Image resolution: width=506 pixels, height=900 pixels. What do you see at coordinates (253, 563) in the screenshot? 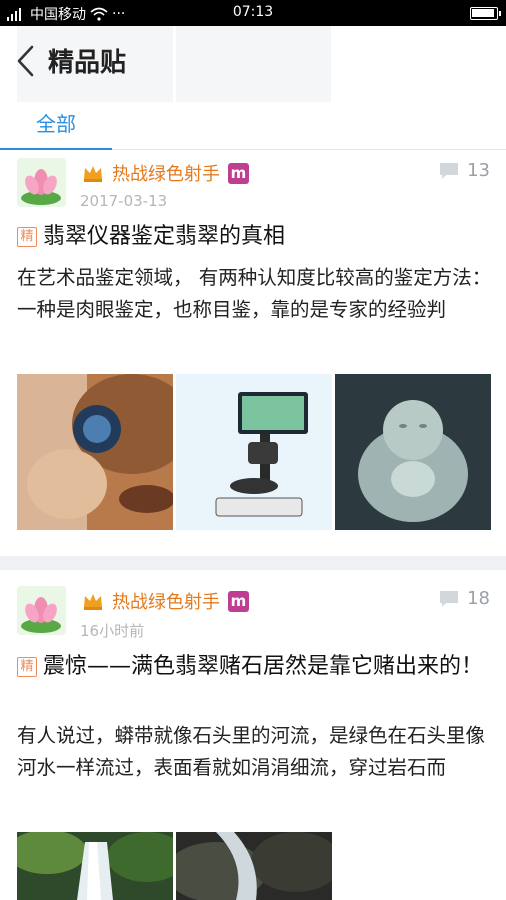
I see `post-divider` at bounding box center [253, 563].